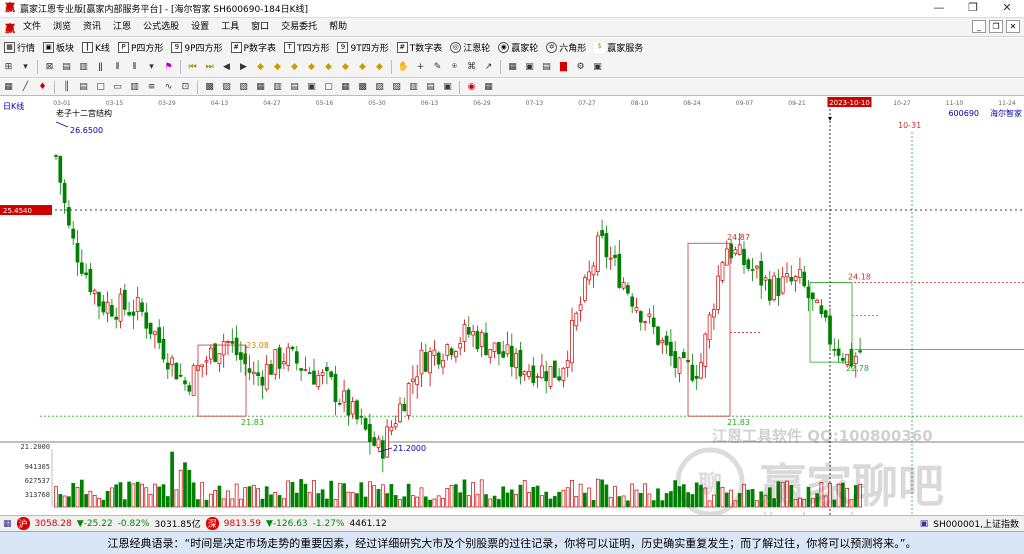 The image size is (1024, 554). Describe the element at coordinates (23, 523) in the screenshot. I see `sh-badge-icon: 沪` at that location.